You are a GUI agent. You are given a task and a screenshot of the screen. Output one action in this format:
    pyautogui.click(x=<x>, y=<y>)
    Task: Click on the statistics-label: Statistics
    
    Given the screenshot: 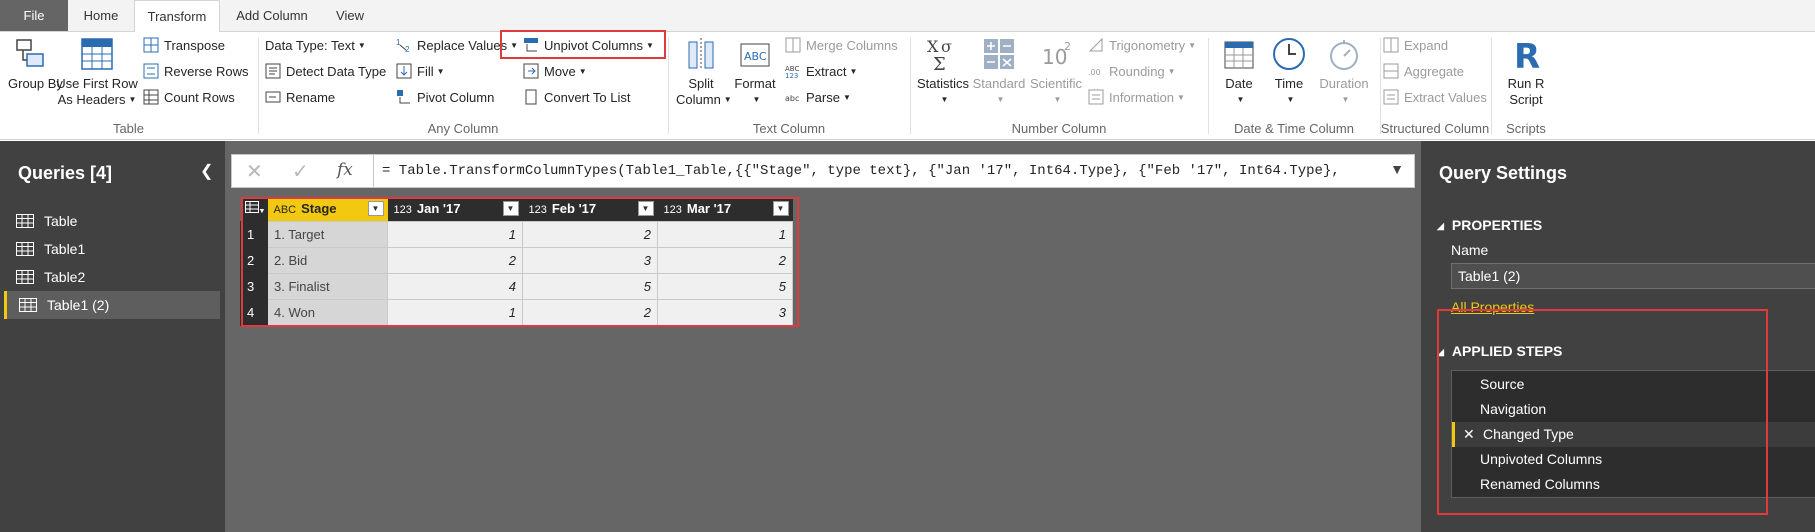 What is the action you would take?
    pyautogui.click(x=942, y=83)
    